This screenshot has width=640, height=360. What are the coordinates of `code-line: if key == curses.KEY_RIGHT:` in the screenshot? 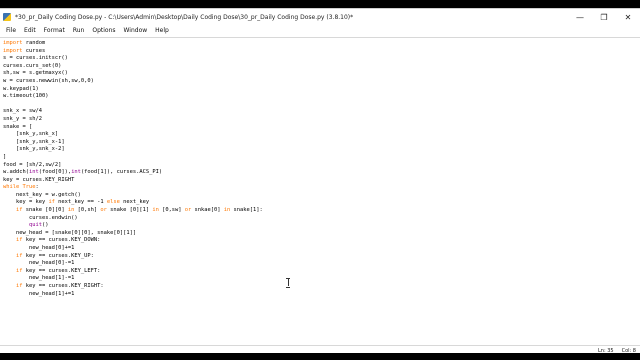 It's located at (321, 287).